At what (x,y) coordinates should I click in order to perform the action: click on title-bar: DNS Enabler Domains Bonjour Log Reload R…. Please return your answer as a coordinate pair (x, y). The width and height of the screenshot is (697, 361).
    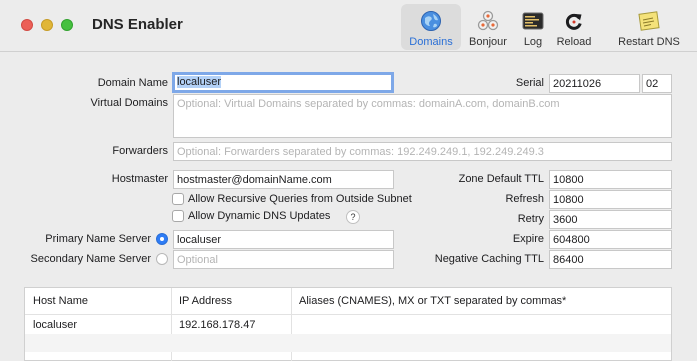
    Looking at the image, I should click on (348, 26).